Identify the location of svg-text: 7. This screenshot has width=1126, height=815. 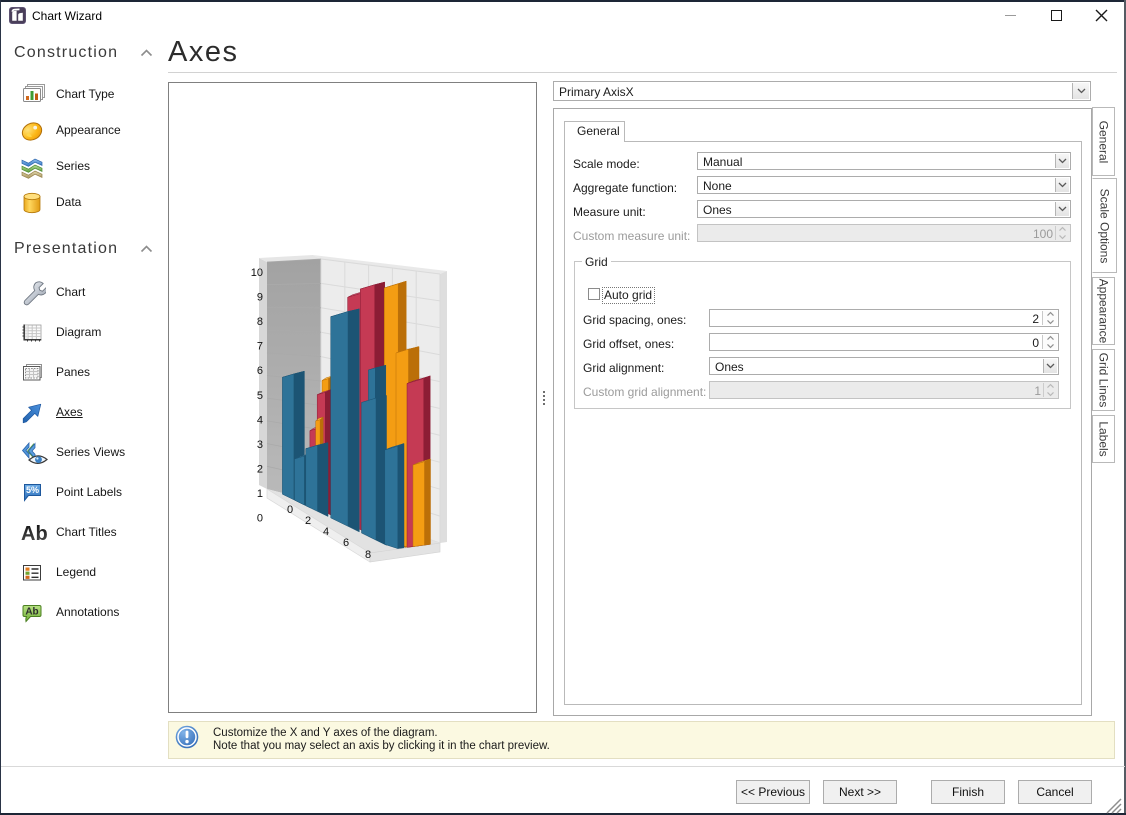
(260, 347).